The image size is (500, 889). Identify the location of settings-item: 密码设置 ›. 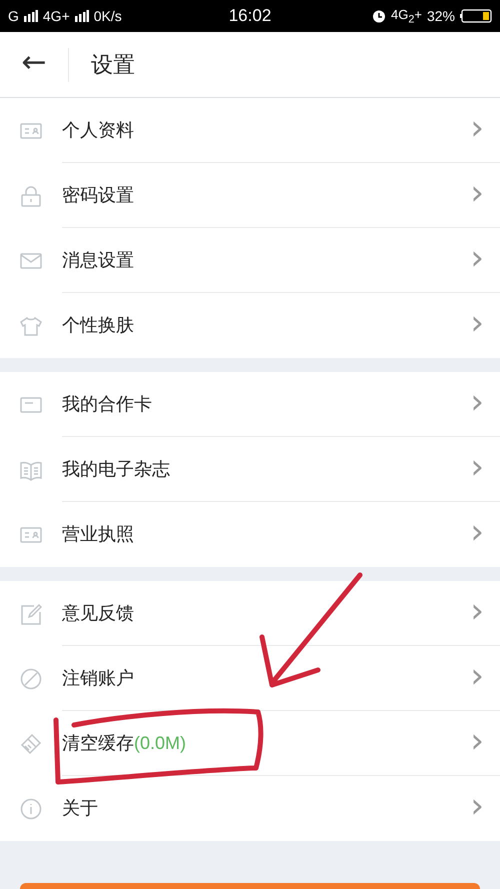
(250, 195).